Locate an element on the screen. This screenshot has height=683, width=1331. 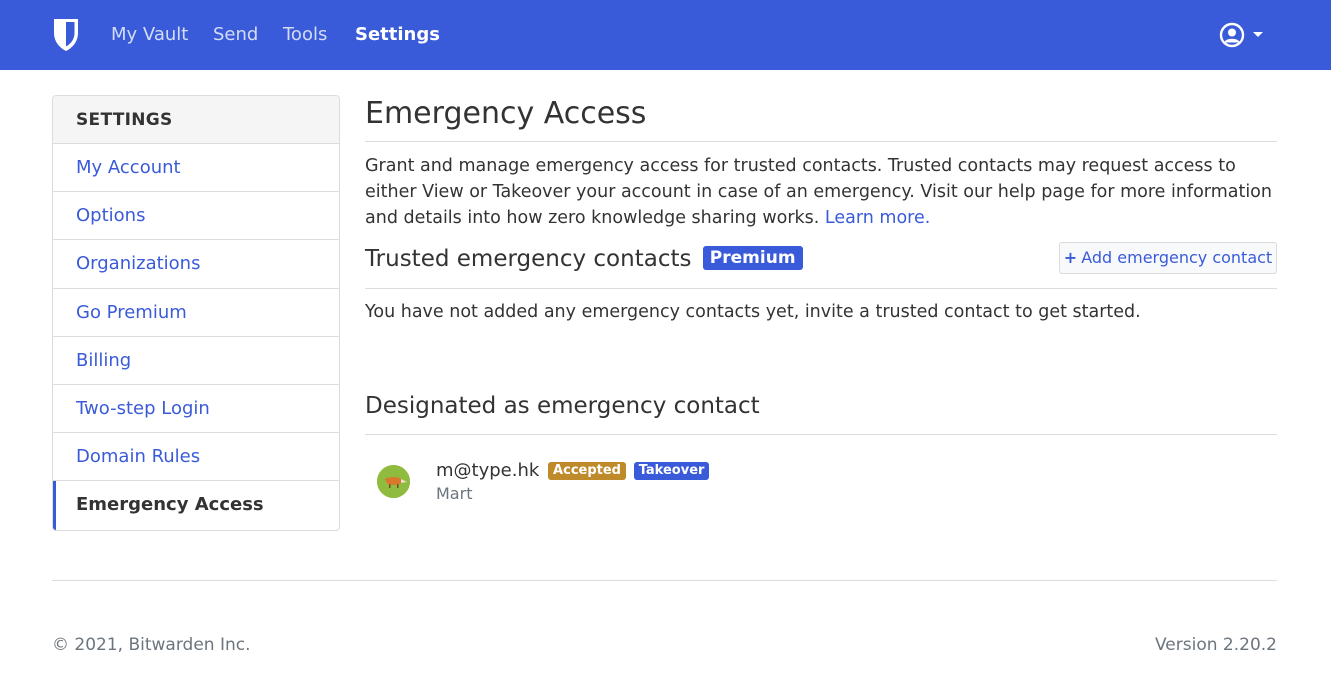
sidebar-item-two-step-login: Two-step Login is located at coordinates (196, 409).